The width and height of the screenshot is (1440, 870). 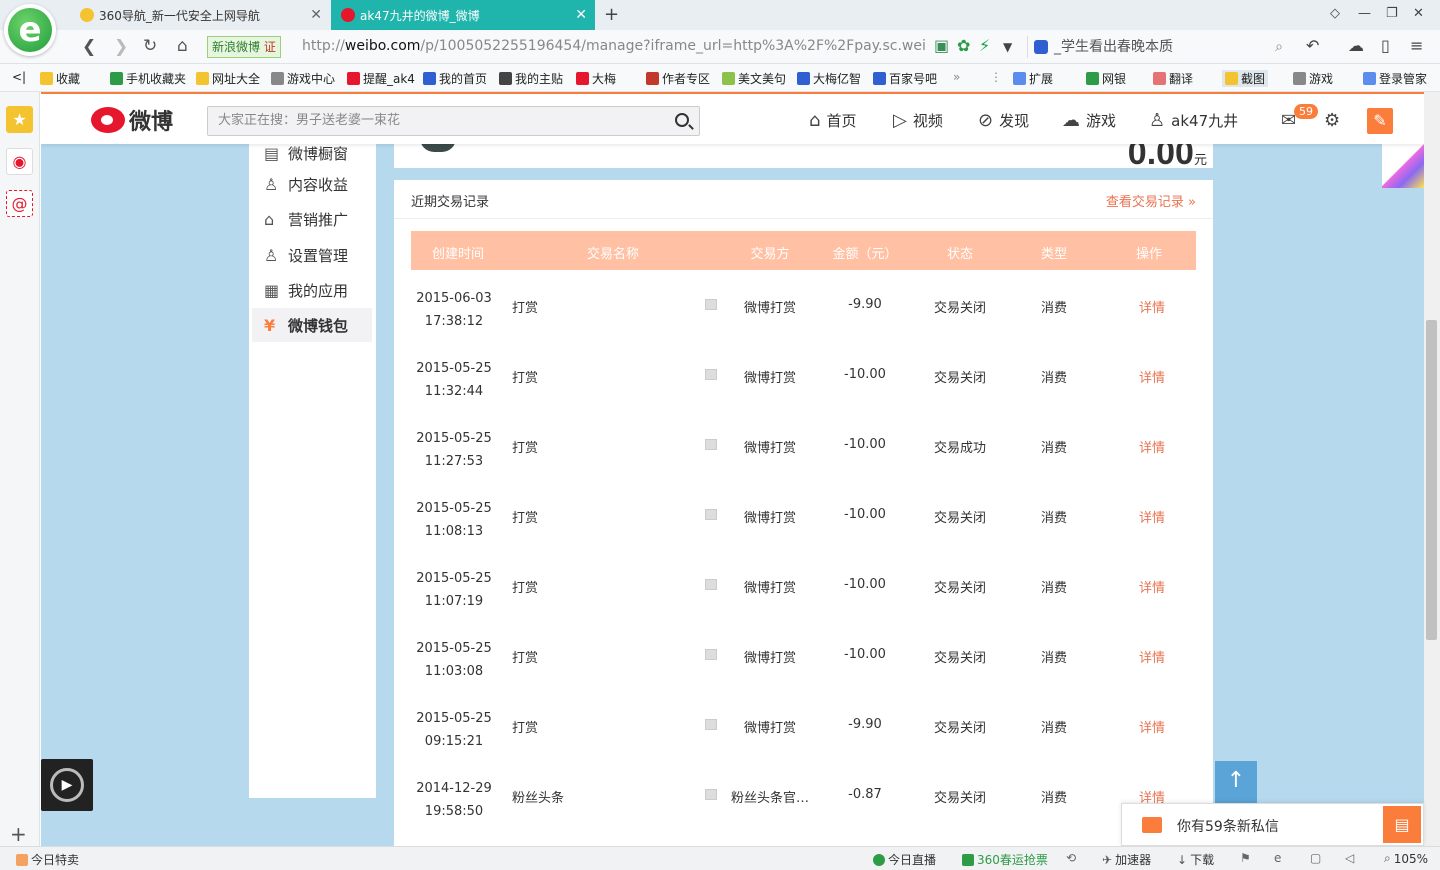 What do you see at coordinates (1007, 47) in the screenshot?
I see `url-dropdown-icon: ▼` at bounding box center [1007, 47].